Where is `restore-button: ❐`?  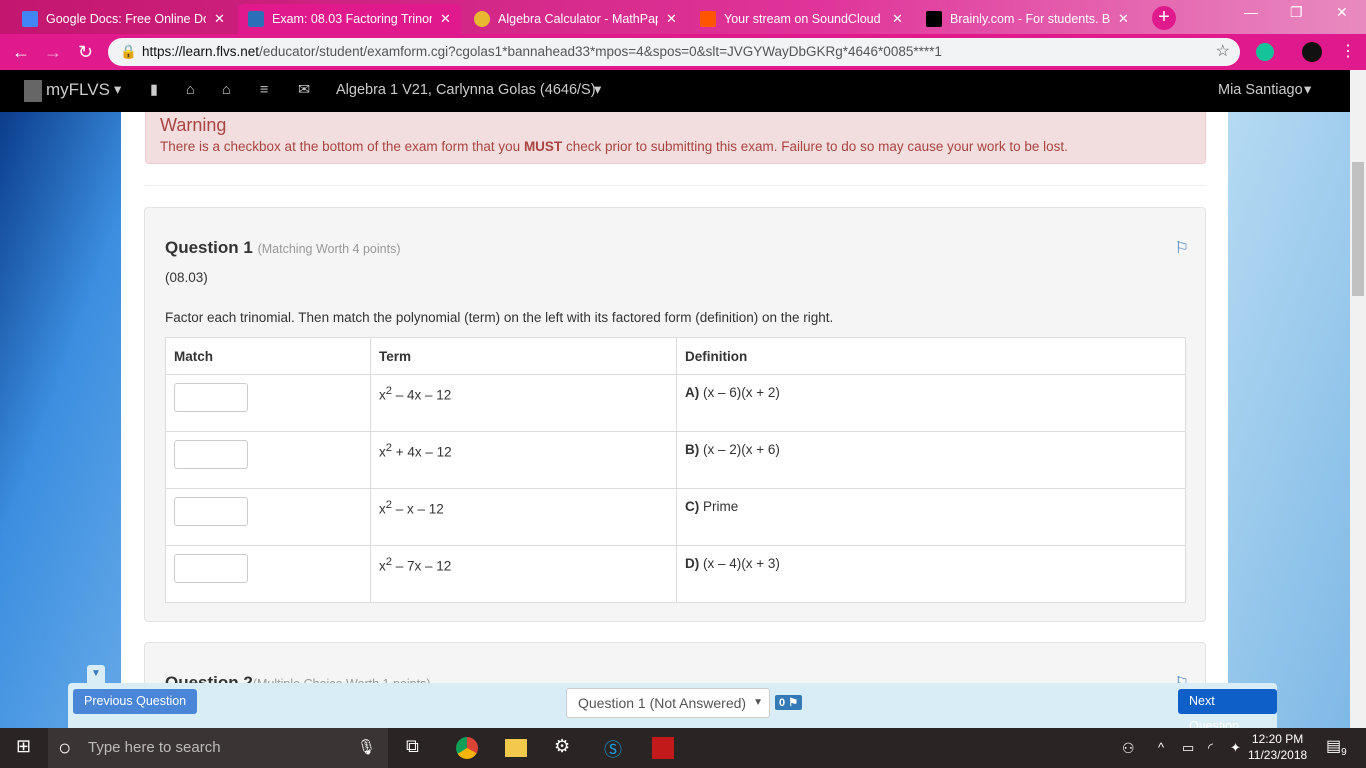
restore-button: ❐ is located at coordinates (1296, 12).